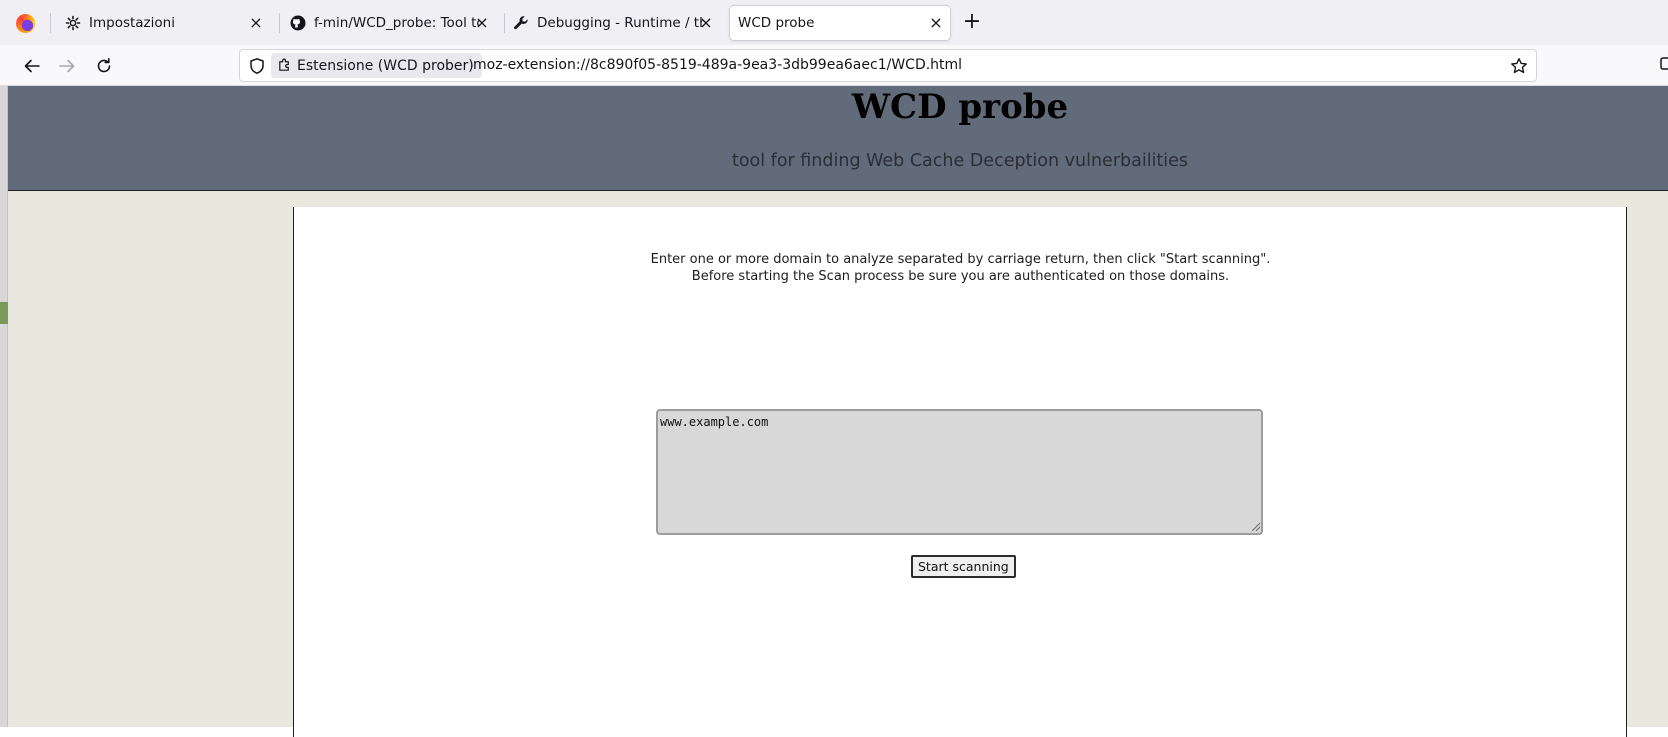 The image size is (1668, 737). Describe the element at coordinates (4, 406) in the screenshot. I see `sidebar-edge` at that location.